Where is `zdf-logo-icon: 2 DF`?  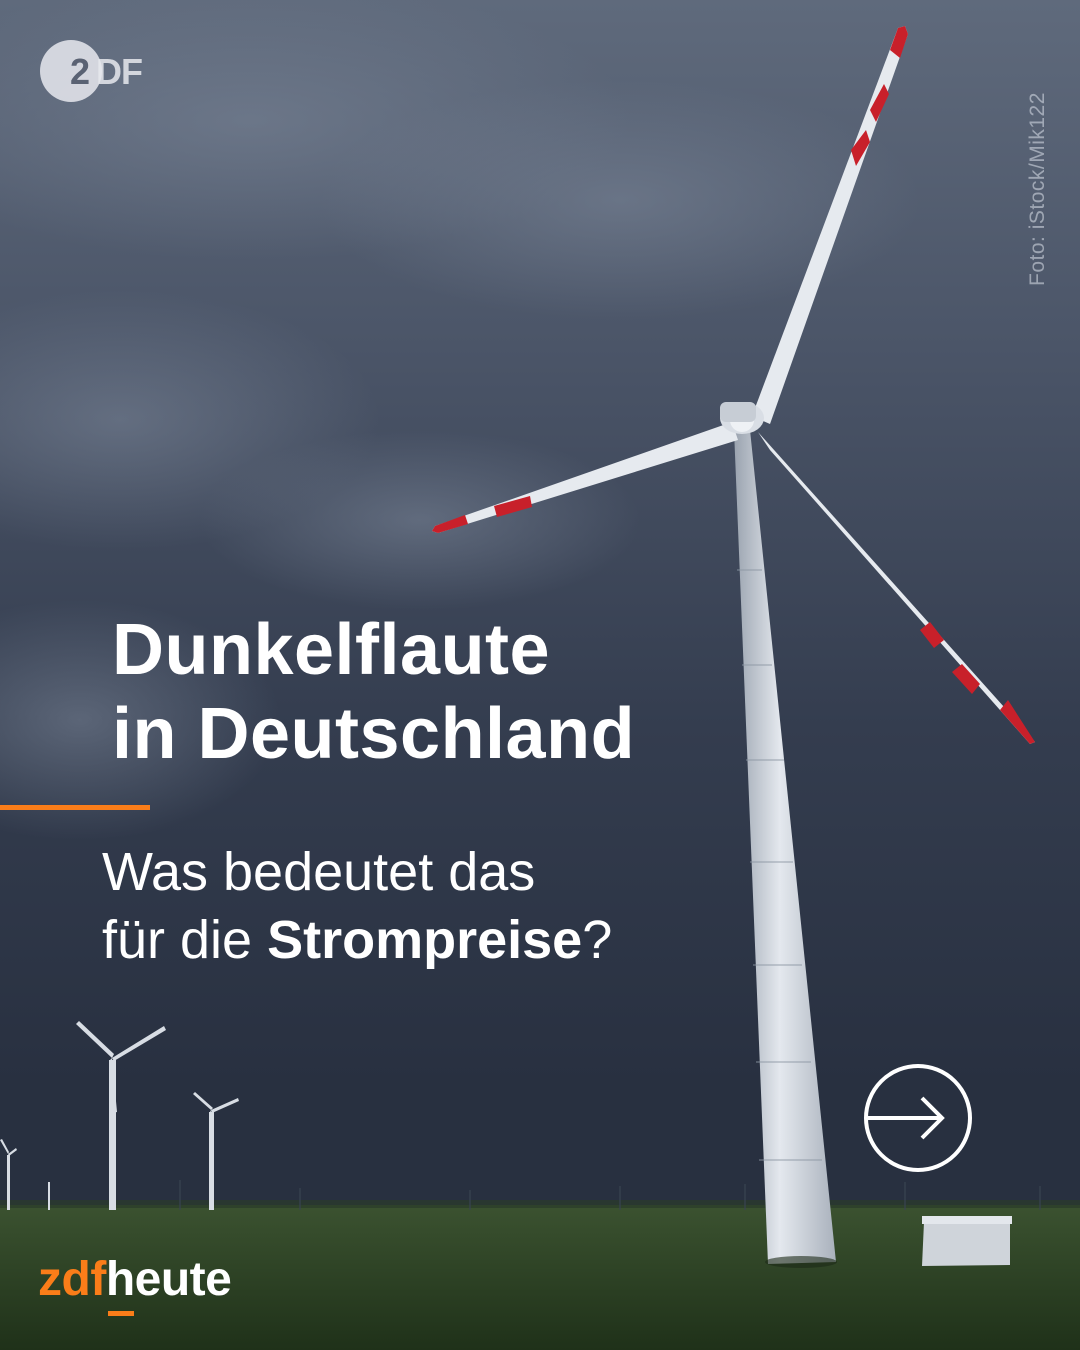 zdf-logo-icon: 2 DF is located at coordinates (91, 71).